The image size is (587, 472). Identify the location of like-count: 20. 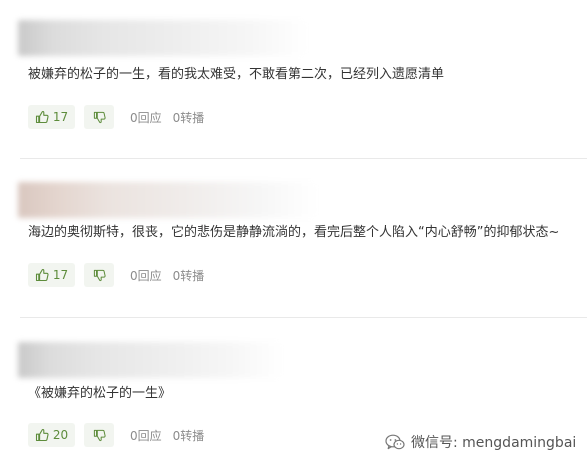
(60, 435).